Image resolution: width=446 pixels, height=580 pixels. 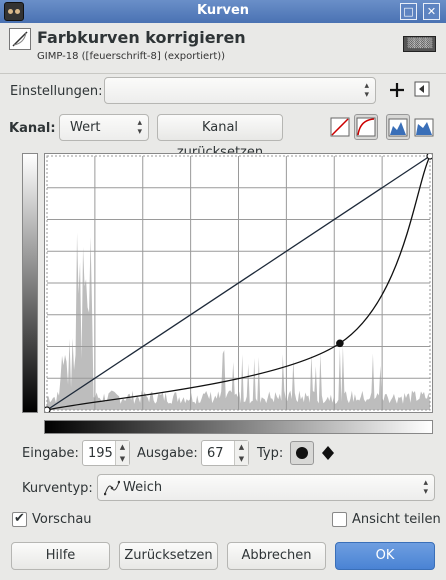 What do you see at coordinates (419, 44) in the screenshot?
I see `image-thumbnail: ▒▒▒▒` at bounding box center [419, 44].